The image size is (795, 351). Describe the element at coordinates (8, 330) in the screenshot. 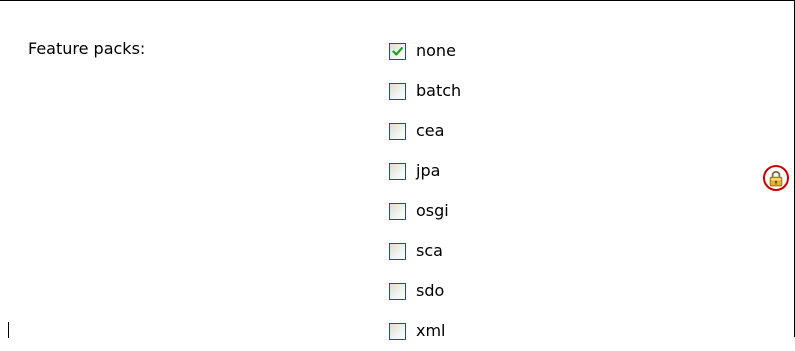

I see `panel-left-border` at that location.